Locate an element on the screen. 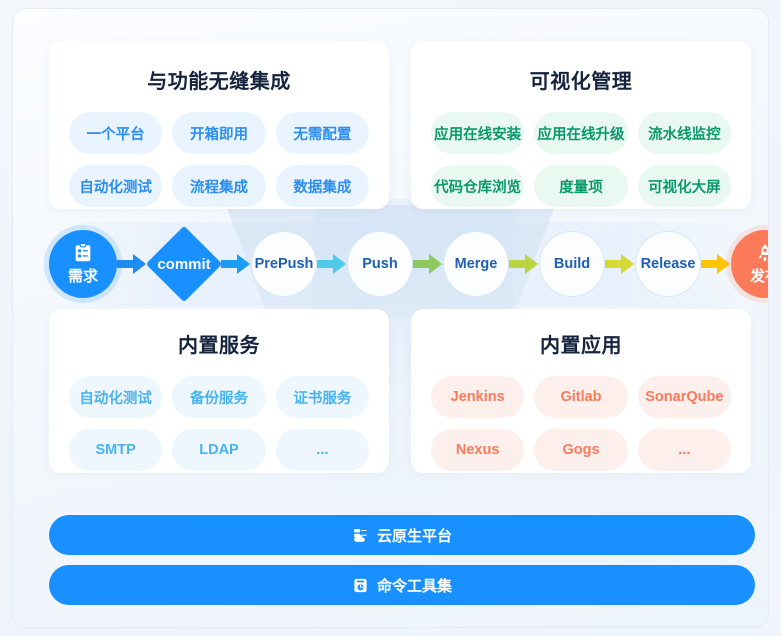 The width and height of the screenshot is (781, 636). pill-item: 流程集成 is located at coordinates (219, 186).